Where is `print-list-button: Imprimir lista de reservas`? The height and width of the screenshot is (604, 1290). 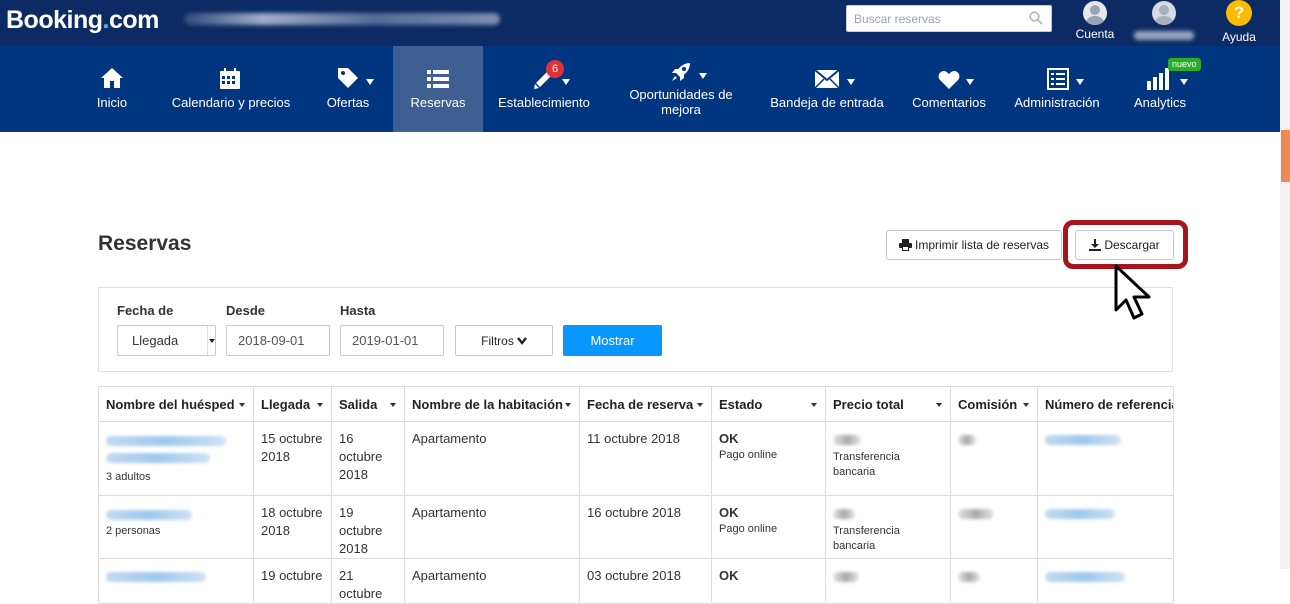 print-list-button: Imprimir lista de reservas is located at coordinates (974, 245).